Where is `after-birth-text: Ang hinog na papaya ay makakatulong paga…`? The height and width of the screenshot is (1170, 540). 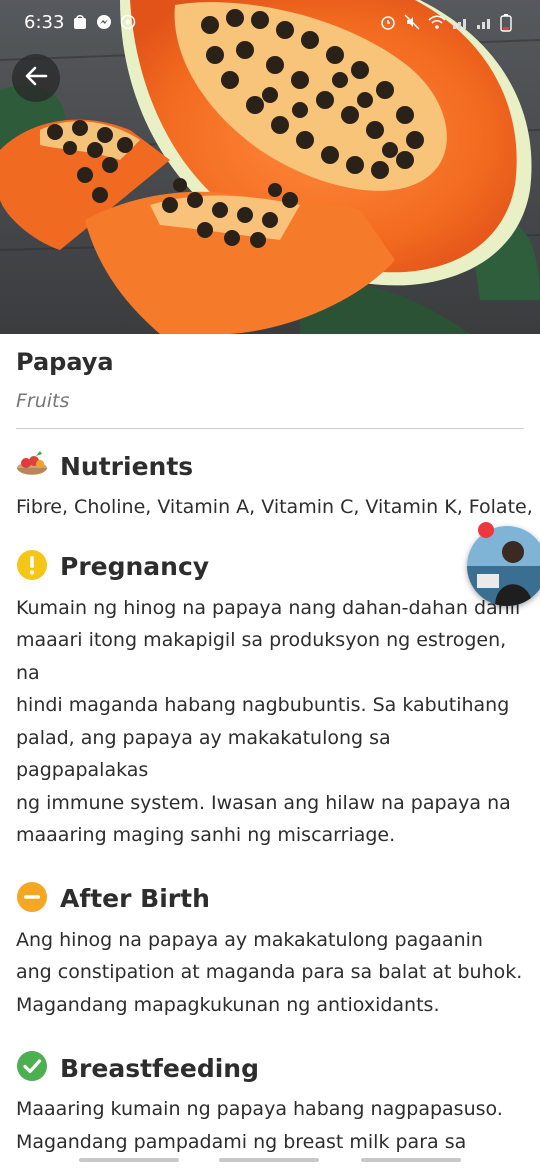
after-birth-text: Ang hinog na papaya ay makakatulong paga… is located at coordinates (269, 972).